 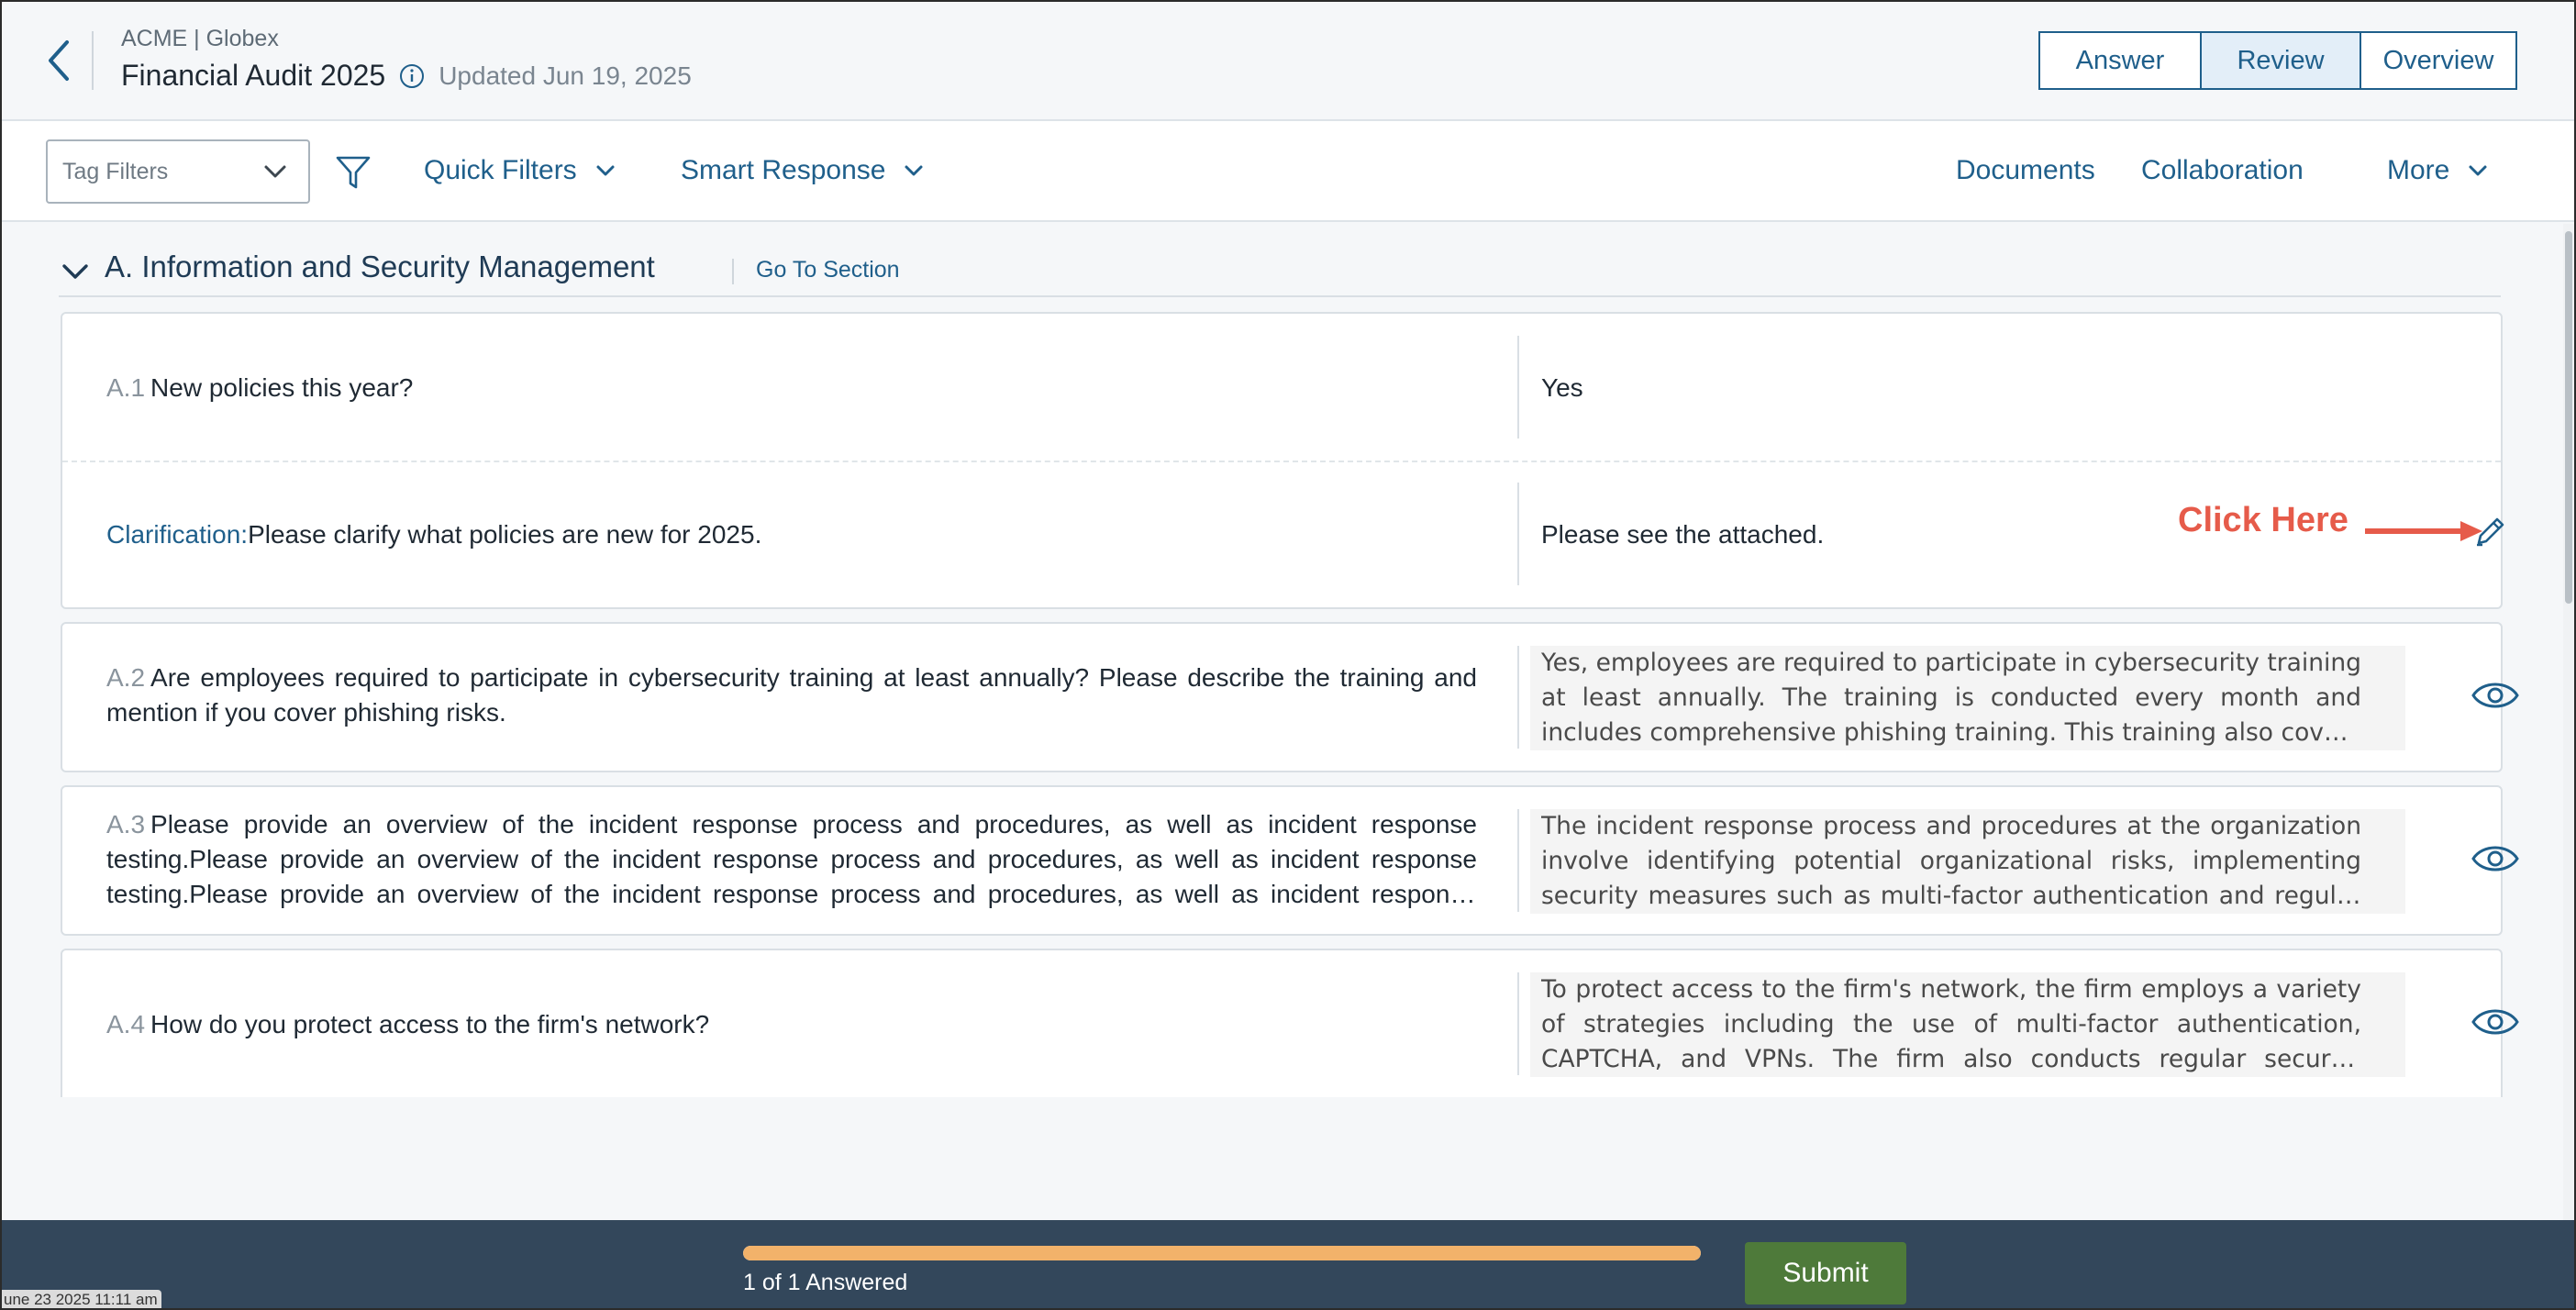 I want to click on content-scrollbar-thumb, so click(x=2568, y=417).